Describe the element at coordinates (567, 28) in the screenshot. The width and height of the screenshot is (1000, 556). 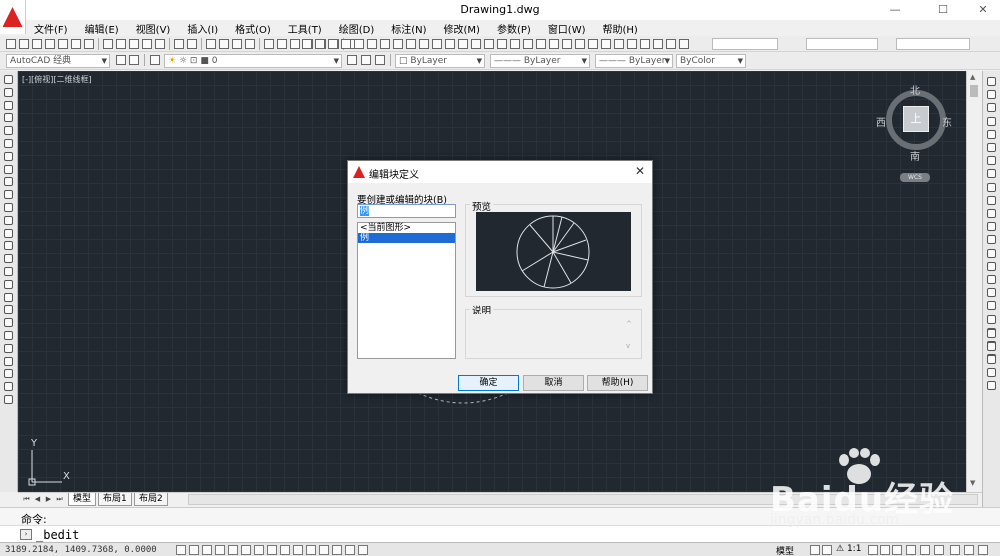
I see `menu-item: 窗口(W)` at that location.